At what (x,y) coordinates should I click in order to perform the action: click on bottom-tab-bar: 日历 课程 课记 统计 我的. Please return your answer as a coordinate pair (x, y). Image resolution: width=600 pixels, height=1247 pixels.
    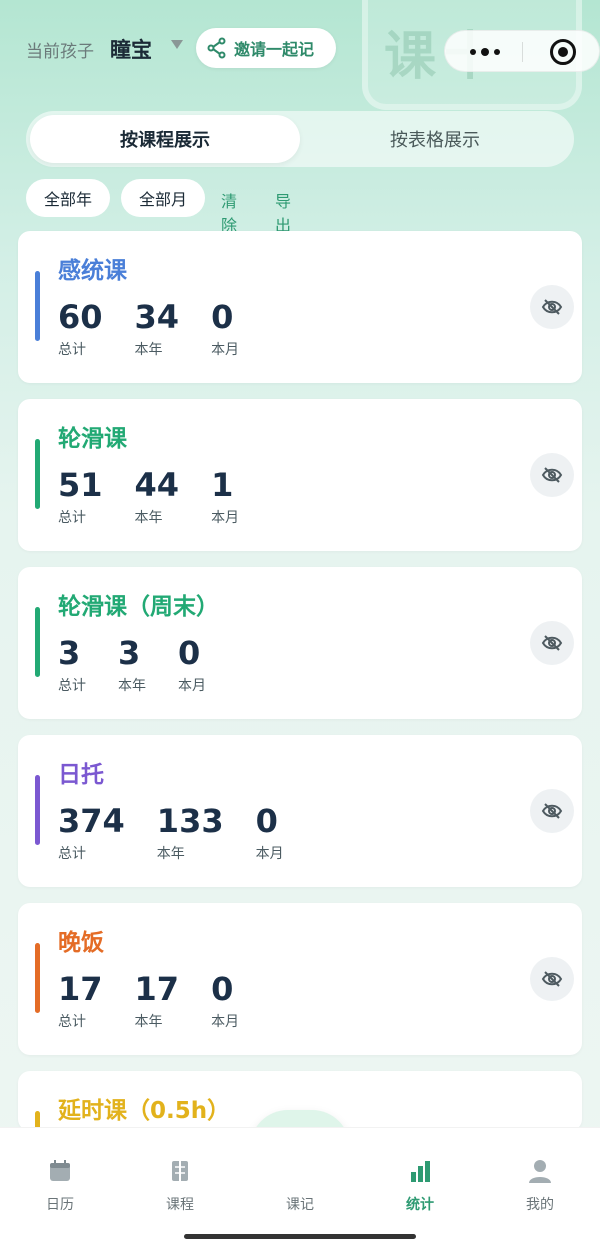
    Looking at the image, I should click on (300, 1187).